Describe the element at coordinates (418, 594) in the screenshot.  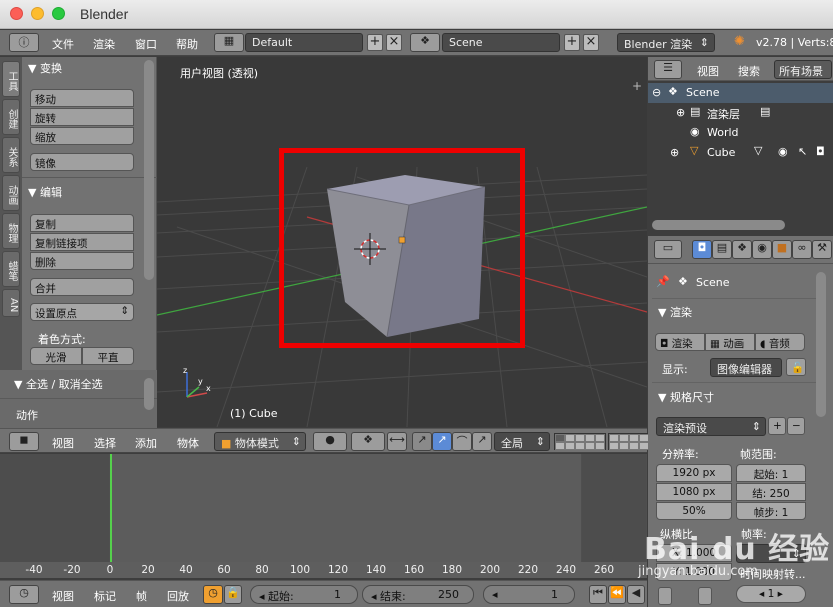
I see `end-frame-field: ◂ 结束: 250` at that location.